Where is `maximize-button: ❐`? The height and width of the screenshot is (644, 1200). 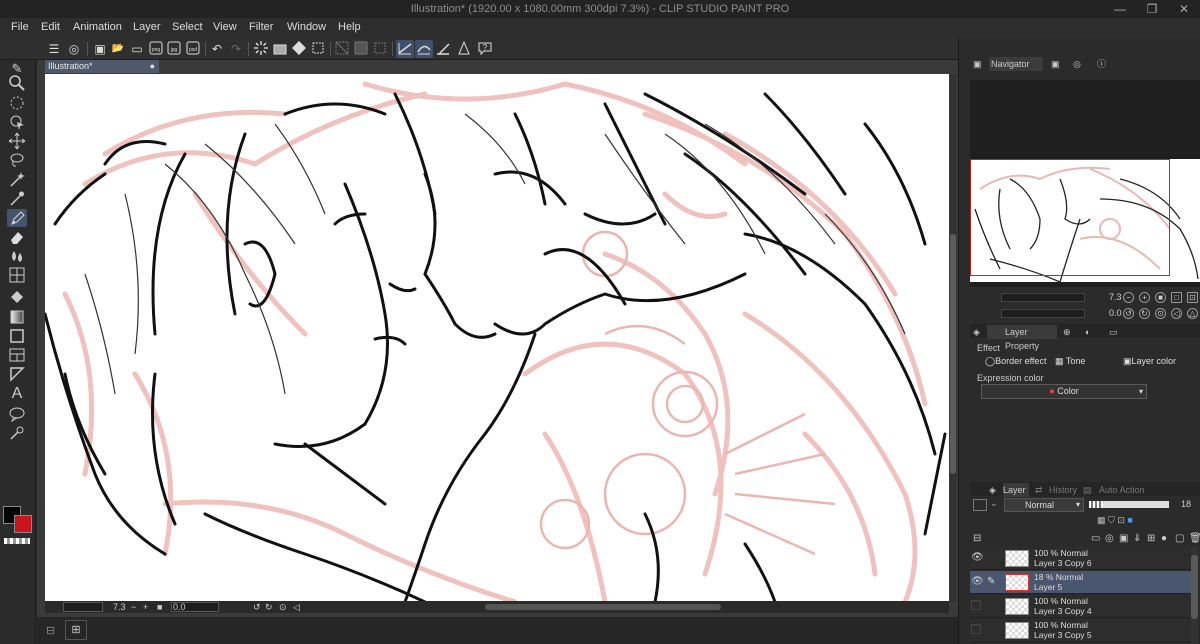
maximize-button: ❐ is located at coordinates (1152, 9).